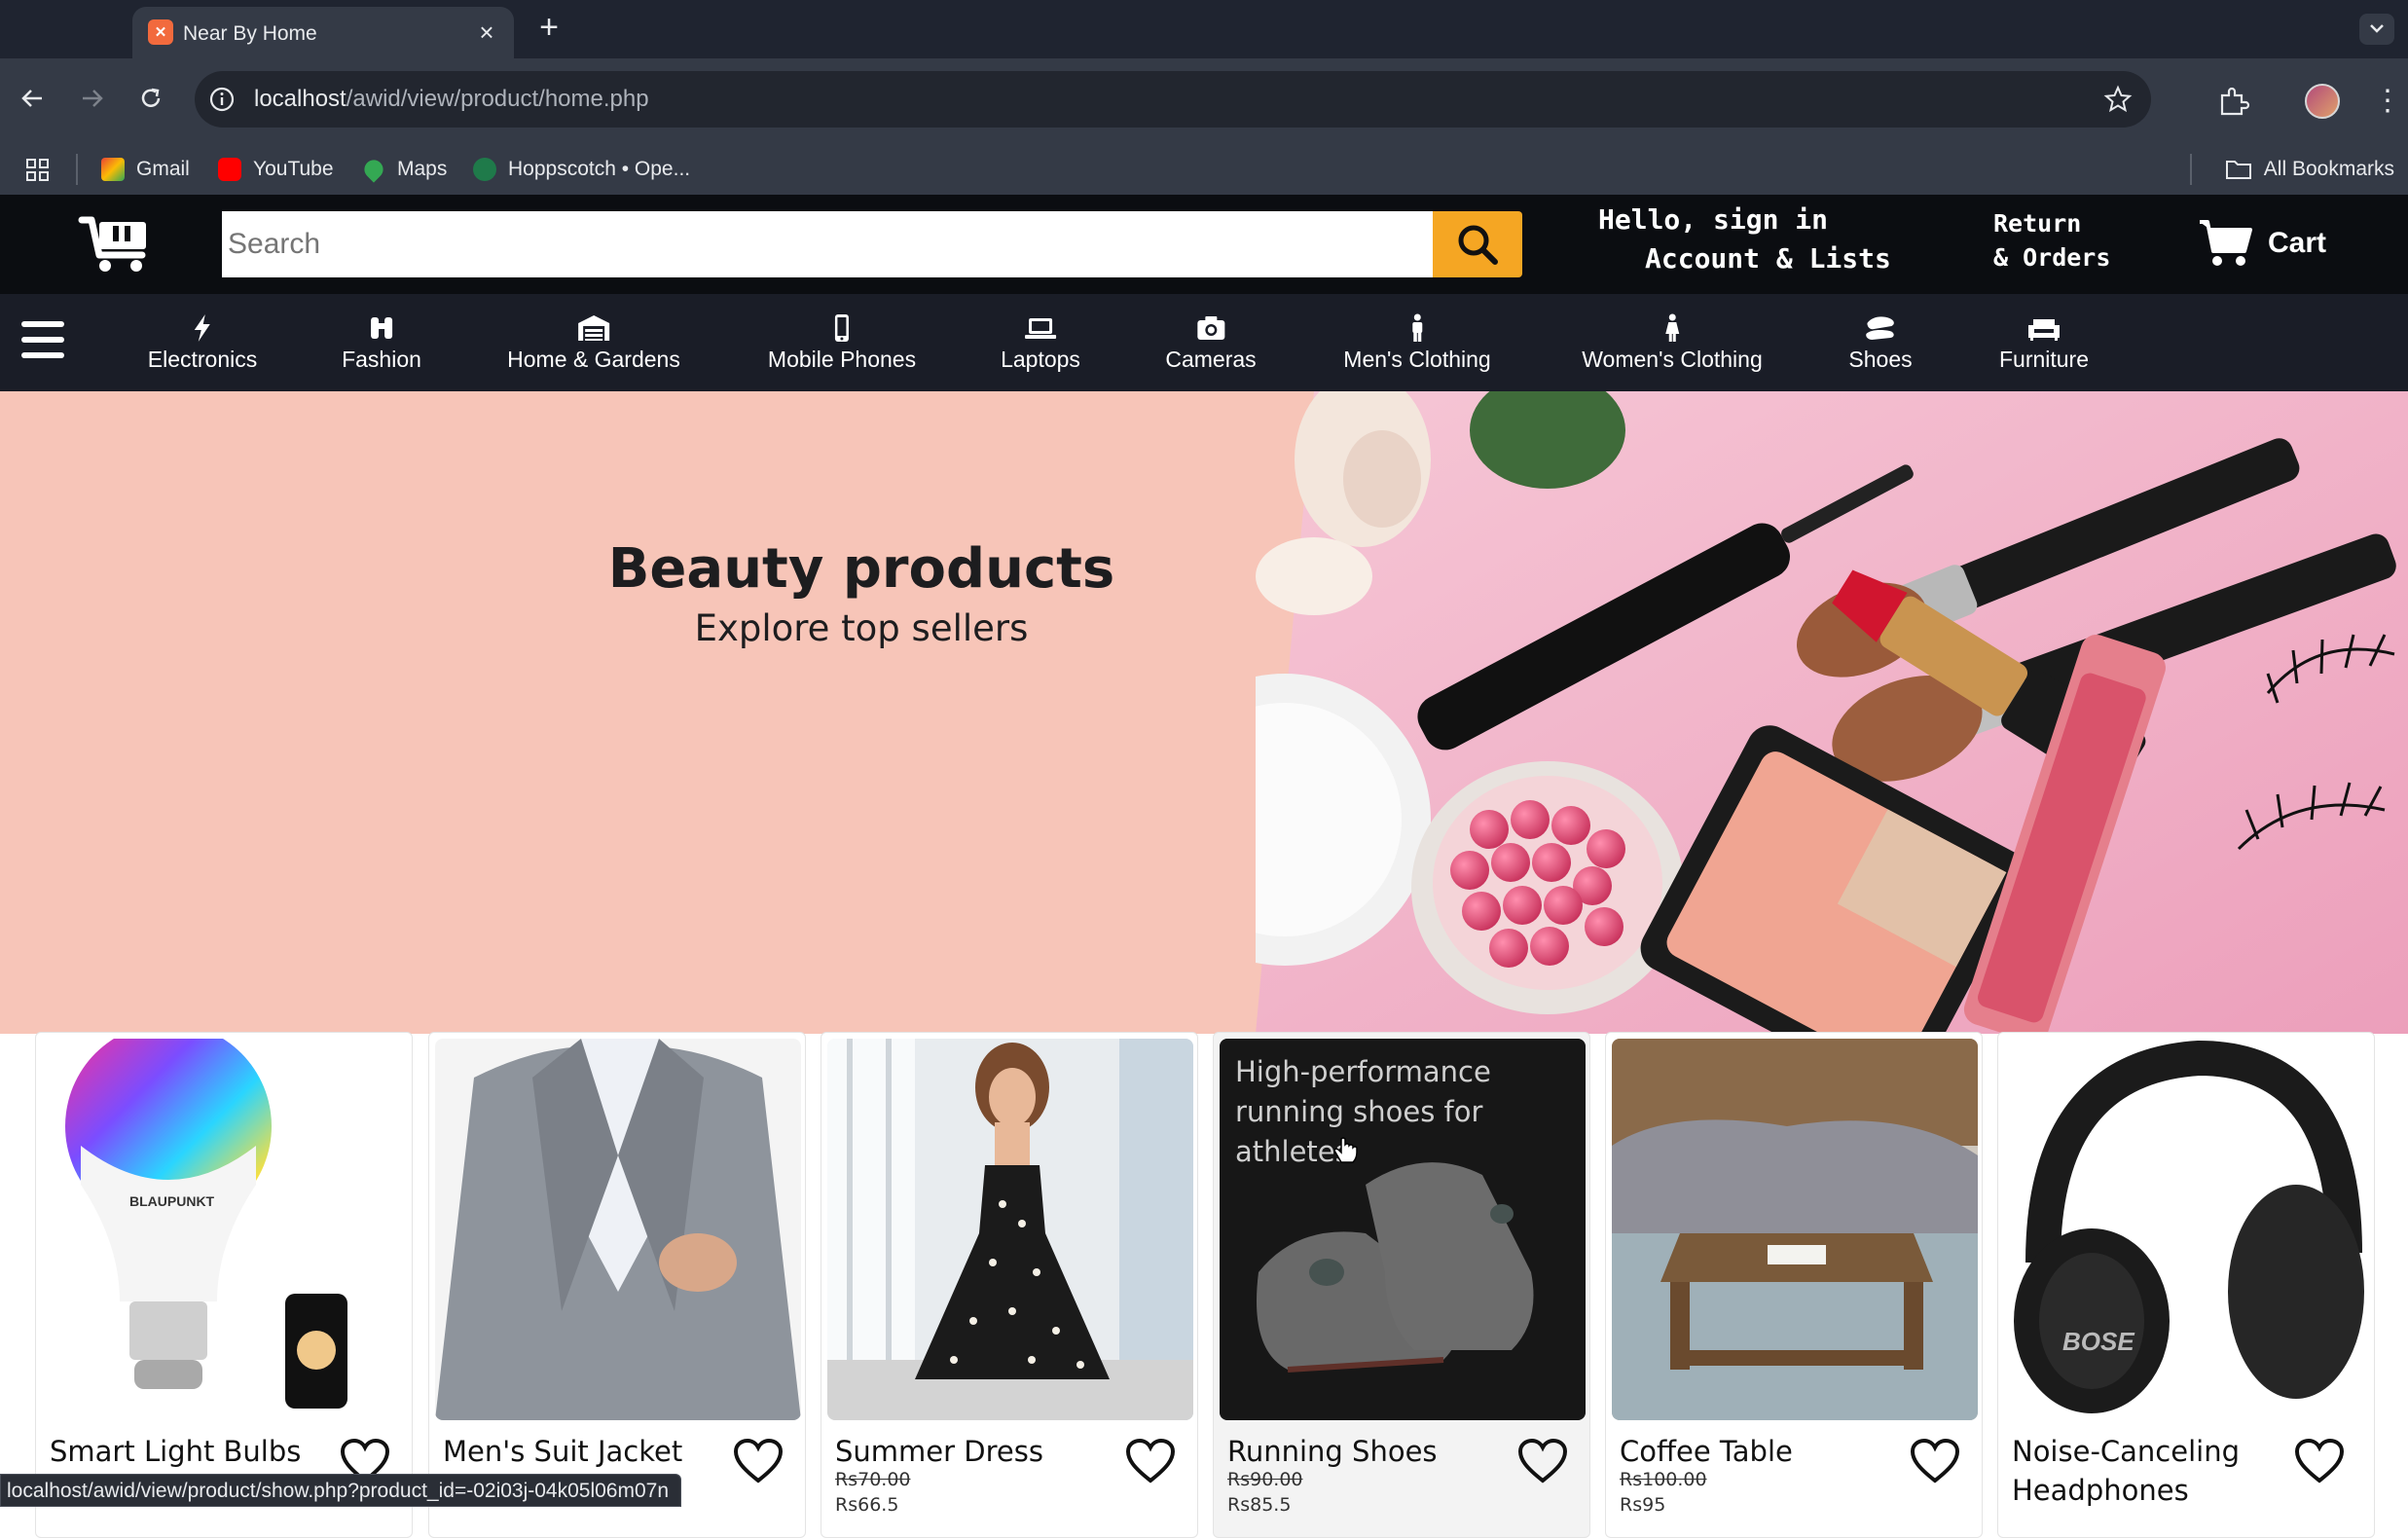 This screenshot has height=1538, width=2408. I want to click on back-arrow-icon, so click(32, 98).